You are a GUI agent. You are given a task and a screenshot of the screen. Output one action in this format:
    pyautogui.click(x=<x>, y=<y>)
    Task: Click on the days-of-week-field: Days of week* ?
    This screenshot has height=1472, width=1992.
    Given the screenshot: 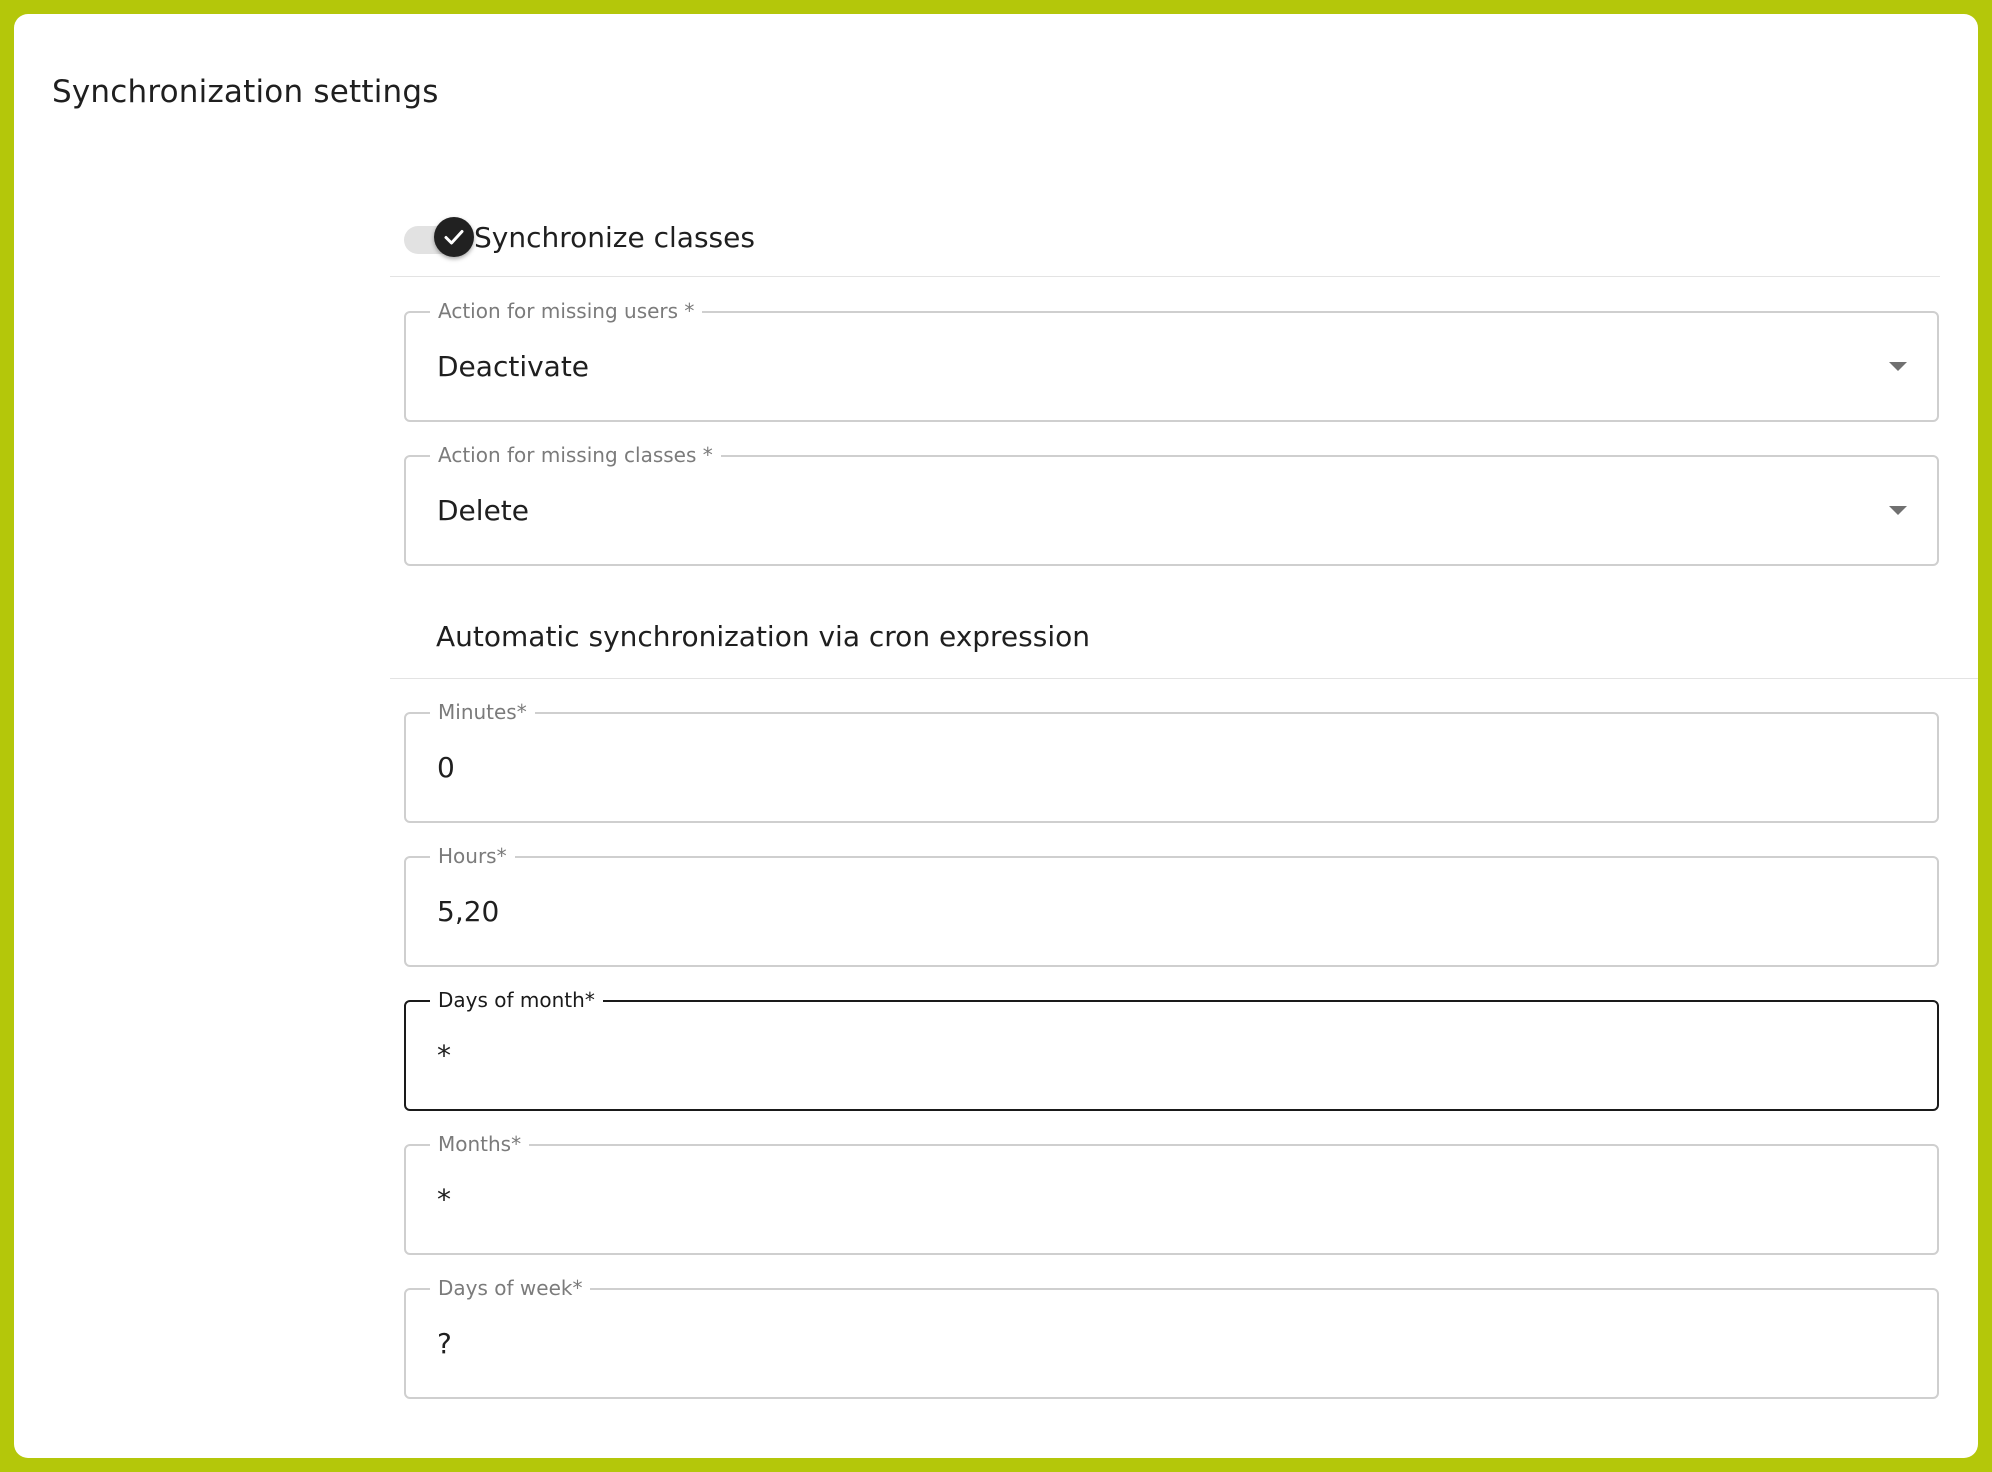 What is the action you would take?
    pyautogui.click(x=1171, y=1337)
    